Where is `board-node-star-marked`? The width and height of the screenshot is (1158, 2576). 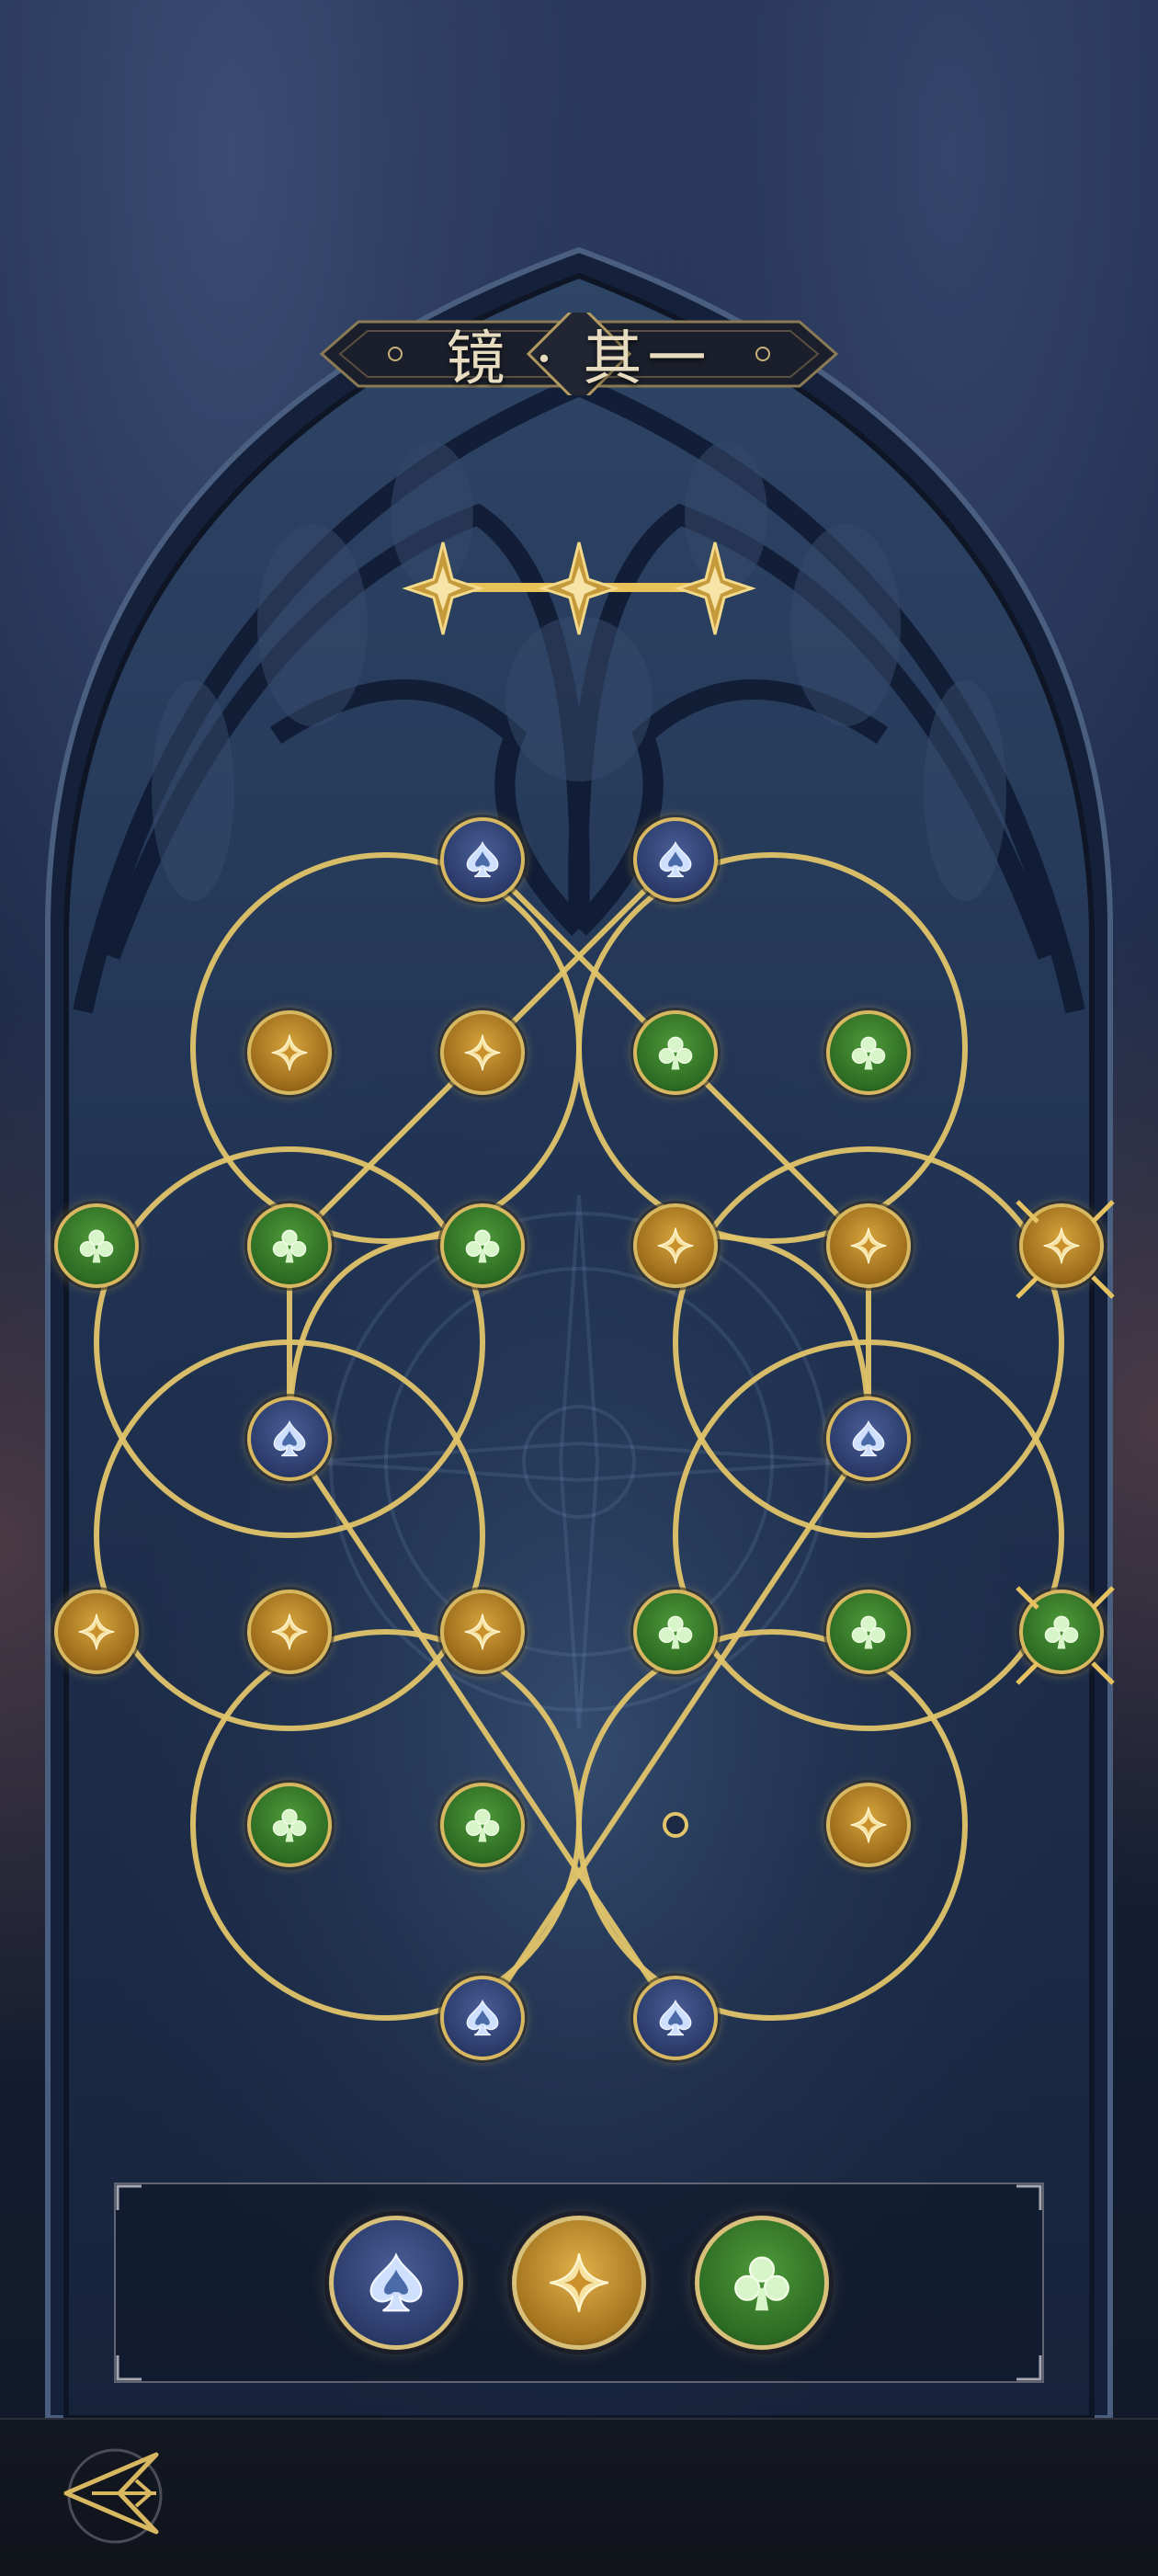
board-node-star-marked is located at coordinates (1065, 1249).